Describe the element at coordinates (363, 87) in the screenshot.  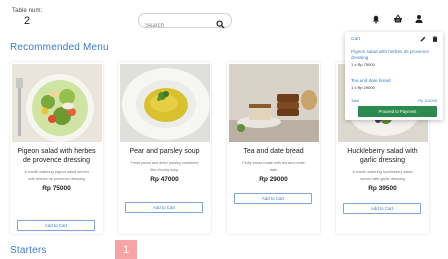
I see `cart-item-qty: 1 x Rp 29000` at that location.